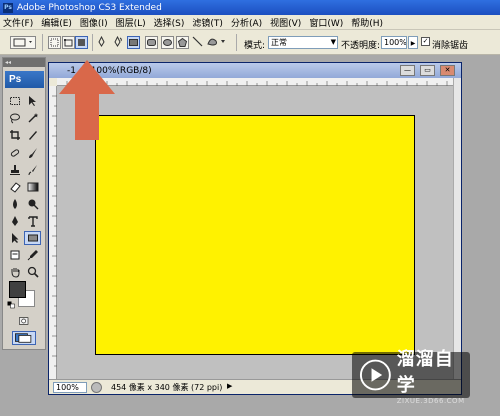 Image resolution: width=500 pixels, height=416 pixels. Describe the element at coordinates (32, 187) in the screenshot. I see `gradient-tool-icon` at that location.